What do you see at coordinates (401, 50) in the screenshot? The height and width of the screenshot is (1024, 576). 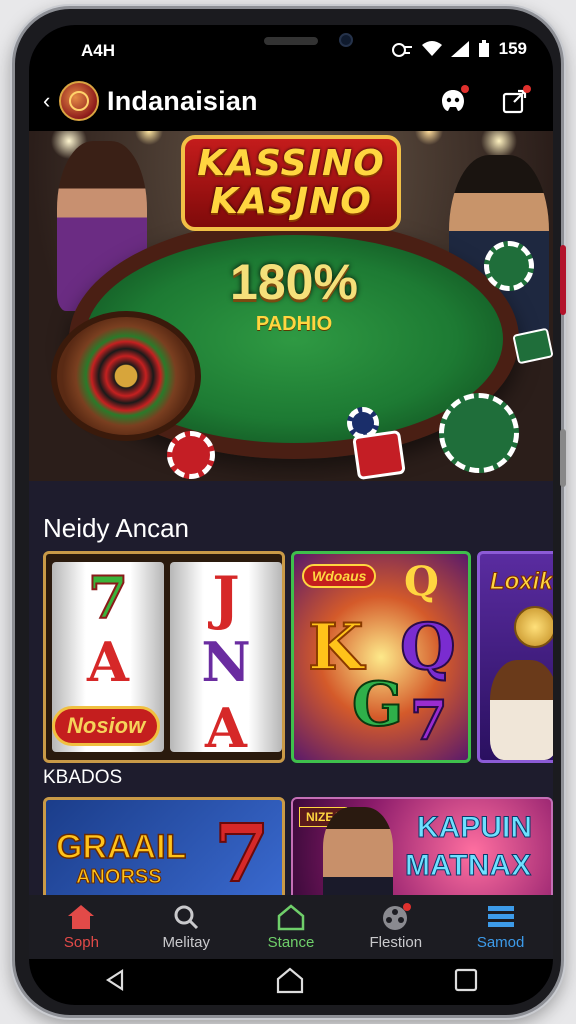 I see `alarm-icon` at bounding box center [401, 50].